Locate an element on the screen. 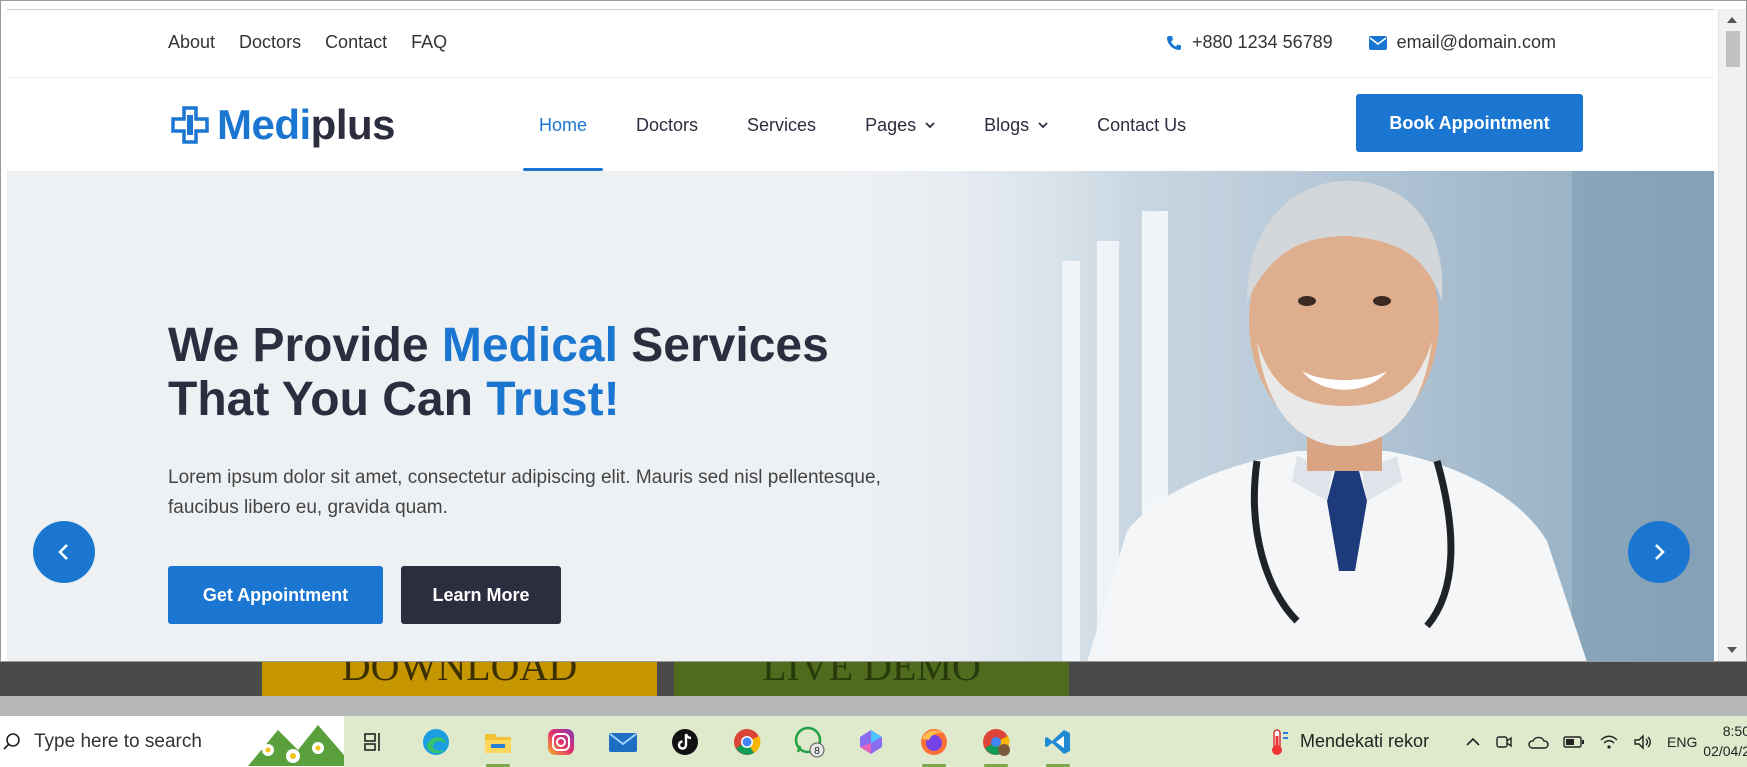 This screenshot has height=767, width=1747. chrome-icon is located at coordinates (747, 742).